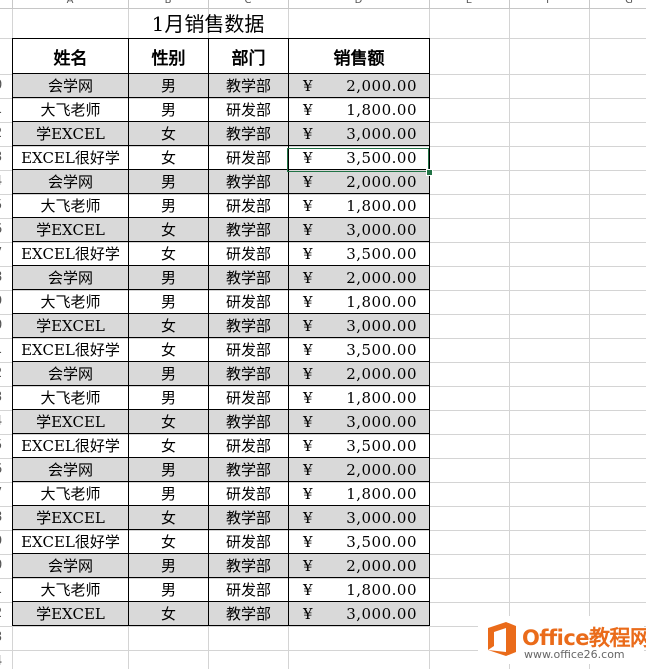 The height and width of the screenshot is (669, 646). I want to click on column-header: F, so click(549, 4).